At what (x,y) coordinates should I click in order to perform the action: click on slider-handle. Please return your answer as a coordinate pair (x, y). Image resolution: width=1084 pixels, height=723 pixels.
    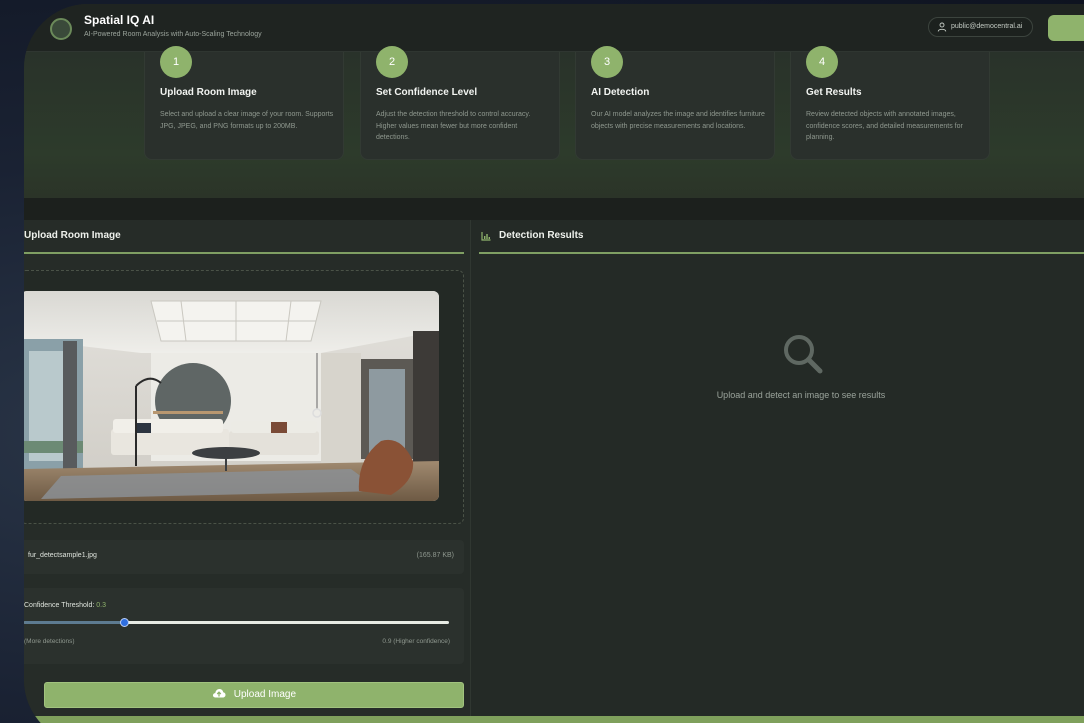
    Looking at the image, I should click on (124, 622).